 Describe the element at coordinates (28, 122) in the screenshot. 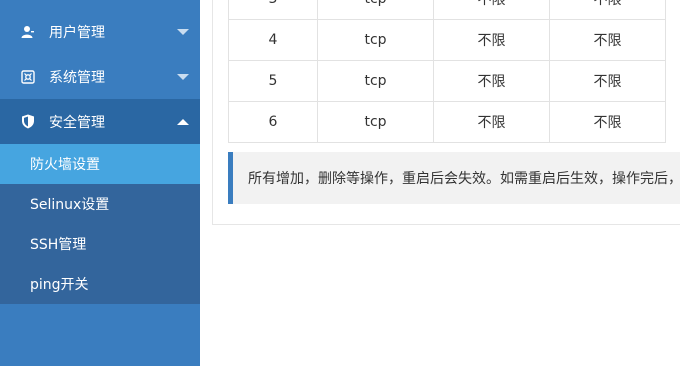

I see `shield-icon` at that location.